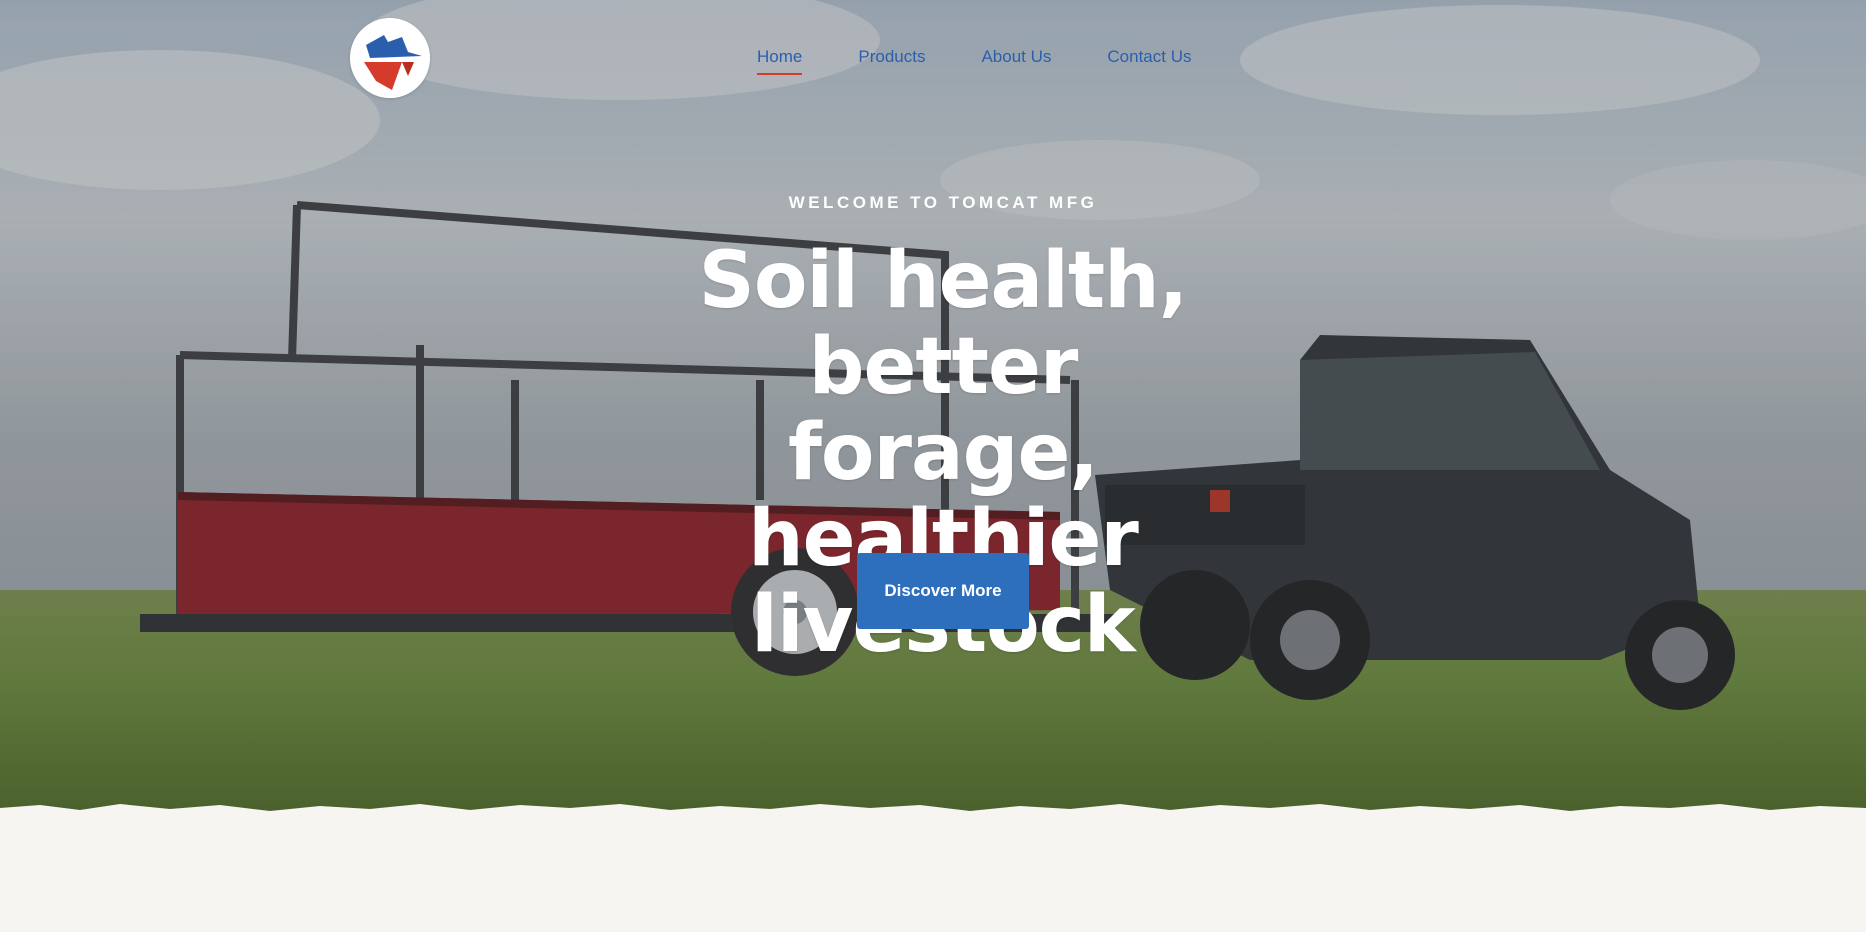 This screenshot has height=932, width=1866. Describe the element at coordinates (943, 324) in the screenshot. I see `headline-line-1: Soil health, better` at that location.